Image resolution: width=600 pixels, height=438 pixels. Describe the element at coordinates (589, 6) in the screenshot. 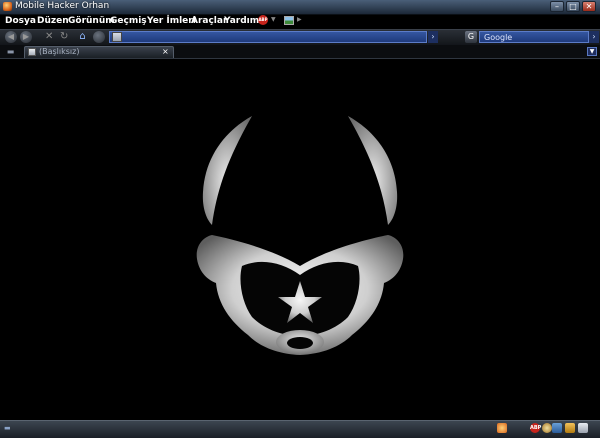

I see `close-button: ✕` at that location.